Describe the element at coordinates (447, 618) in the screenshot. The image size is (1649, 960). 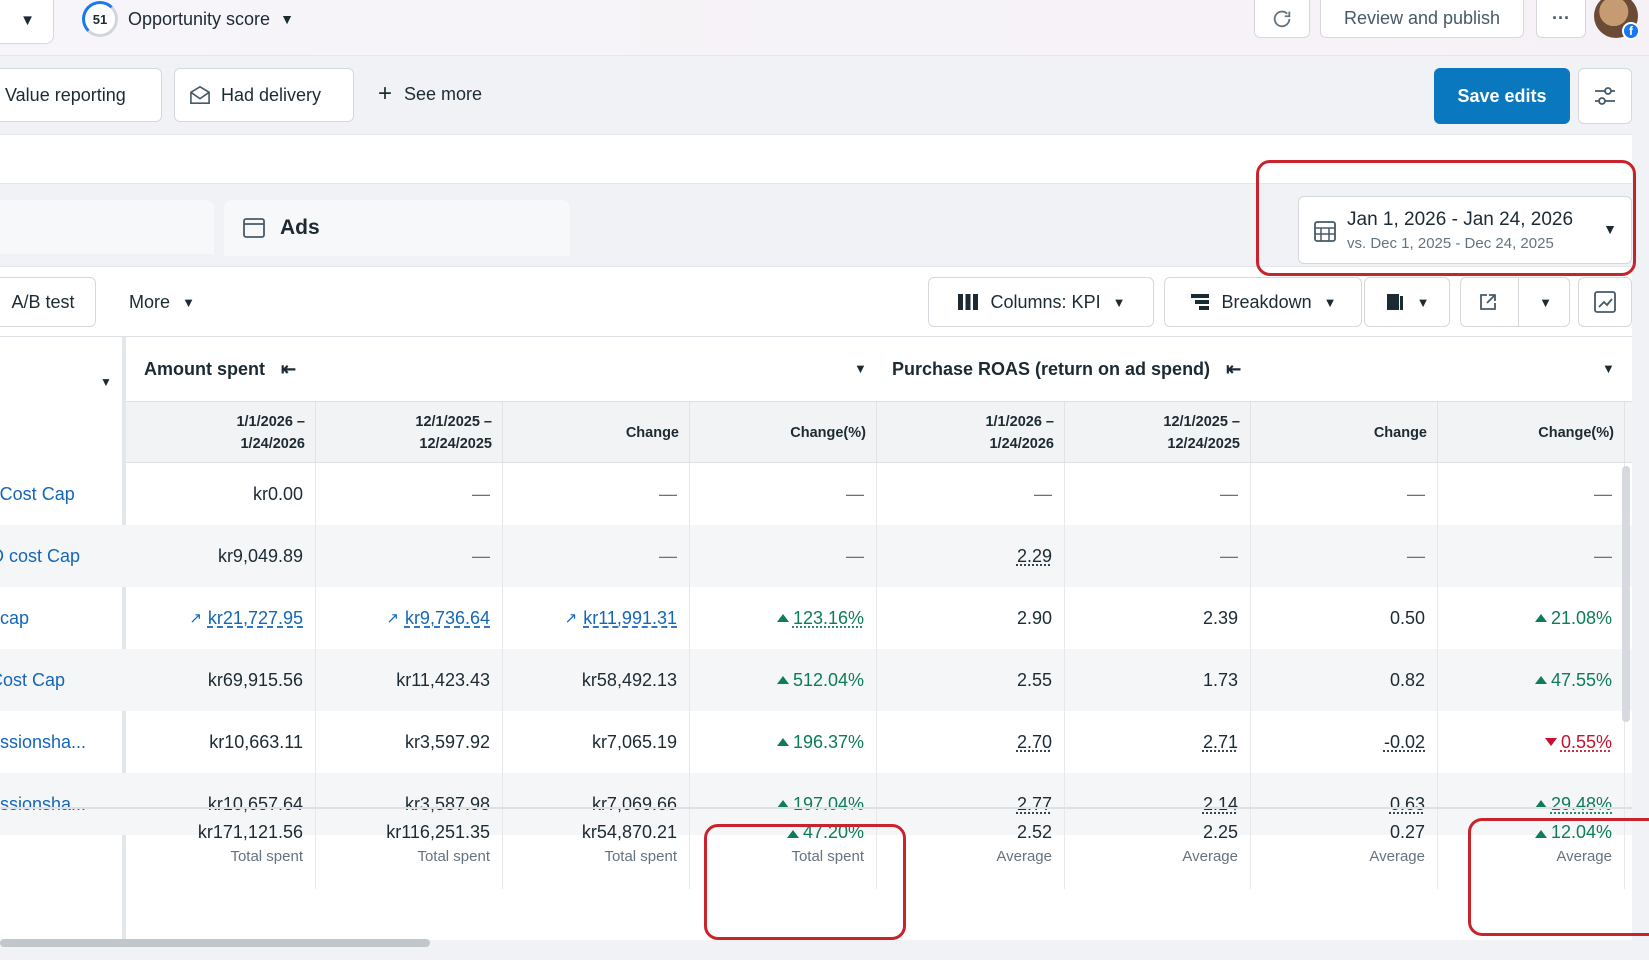
I see `value-link: kr9,736.64` at that location.